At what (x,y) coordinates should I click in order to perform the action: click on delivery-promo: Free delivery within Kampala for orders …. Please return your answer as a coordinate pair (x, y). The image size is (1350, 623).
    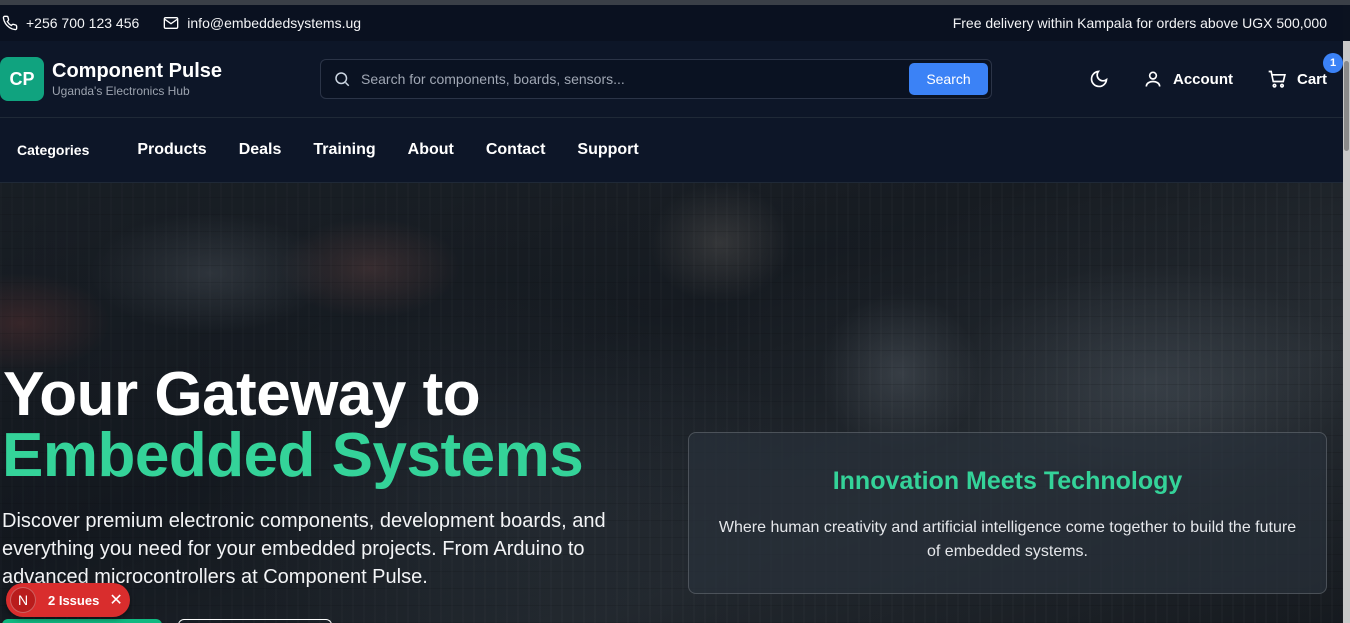
    Looking at the image, I should click on (1139, 23).